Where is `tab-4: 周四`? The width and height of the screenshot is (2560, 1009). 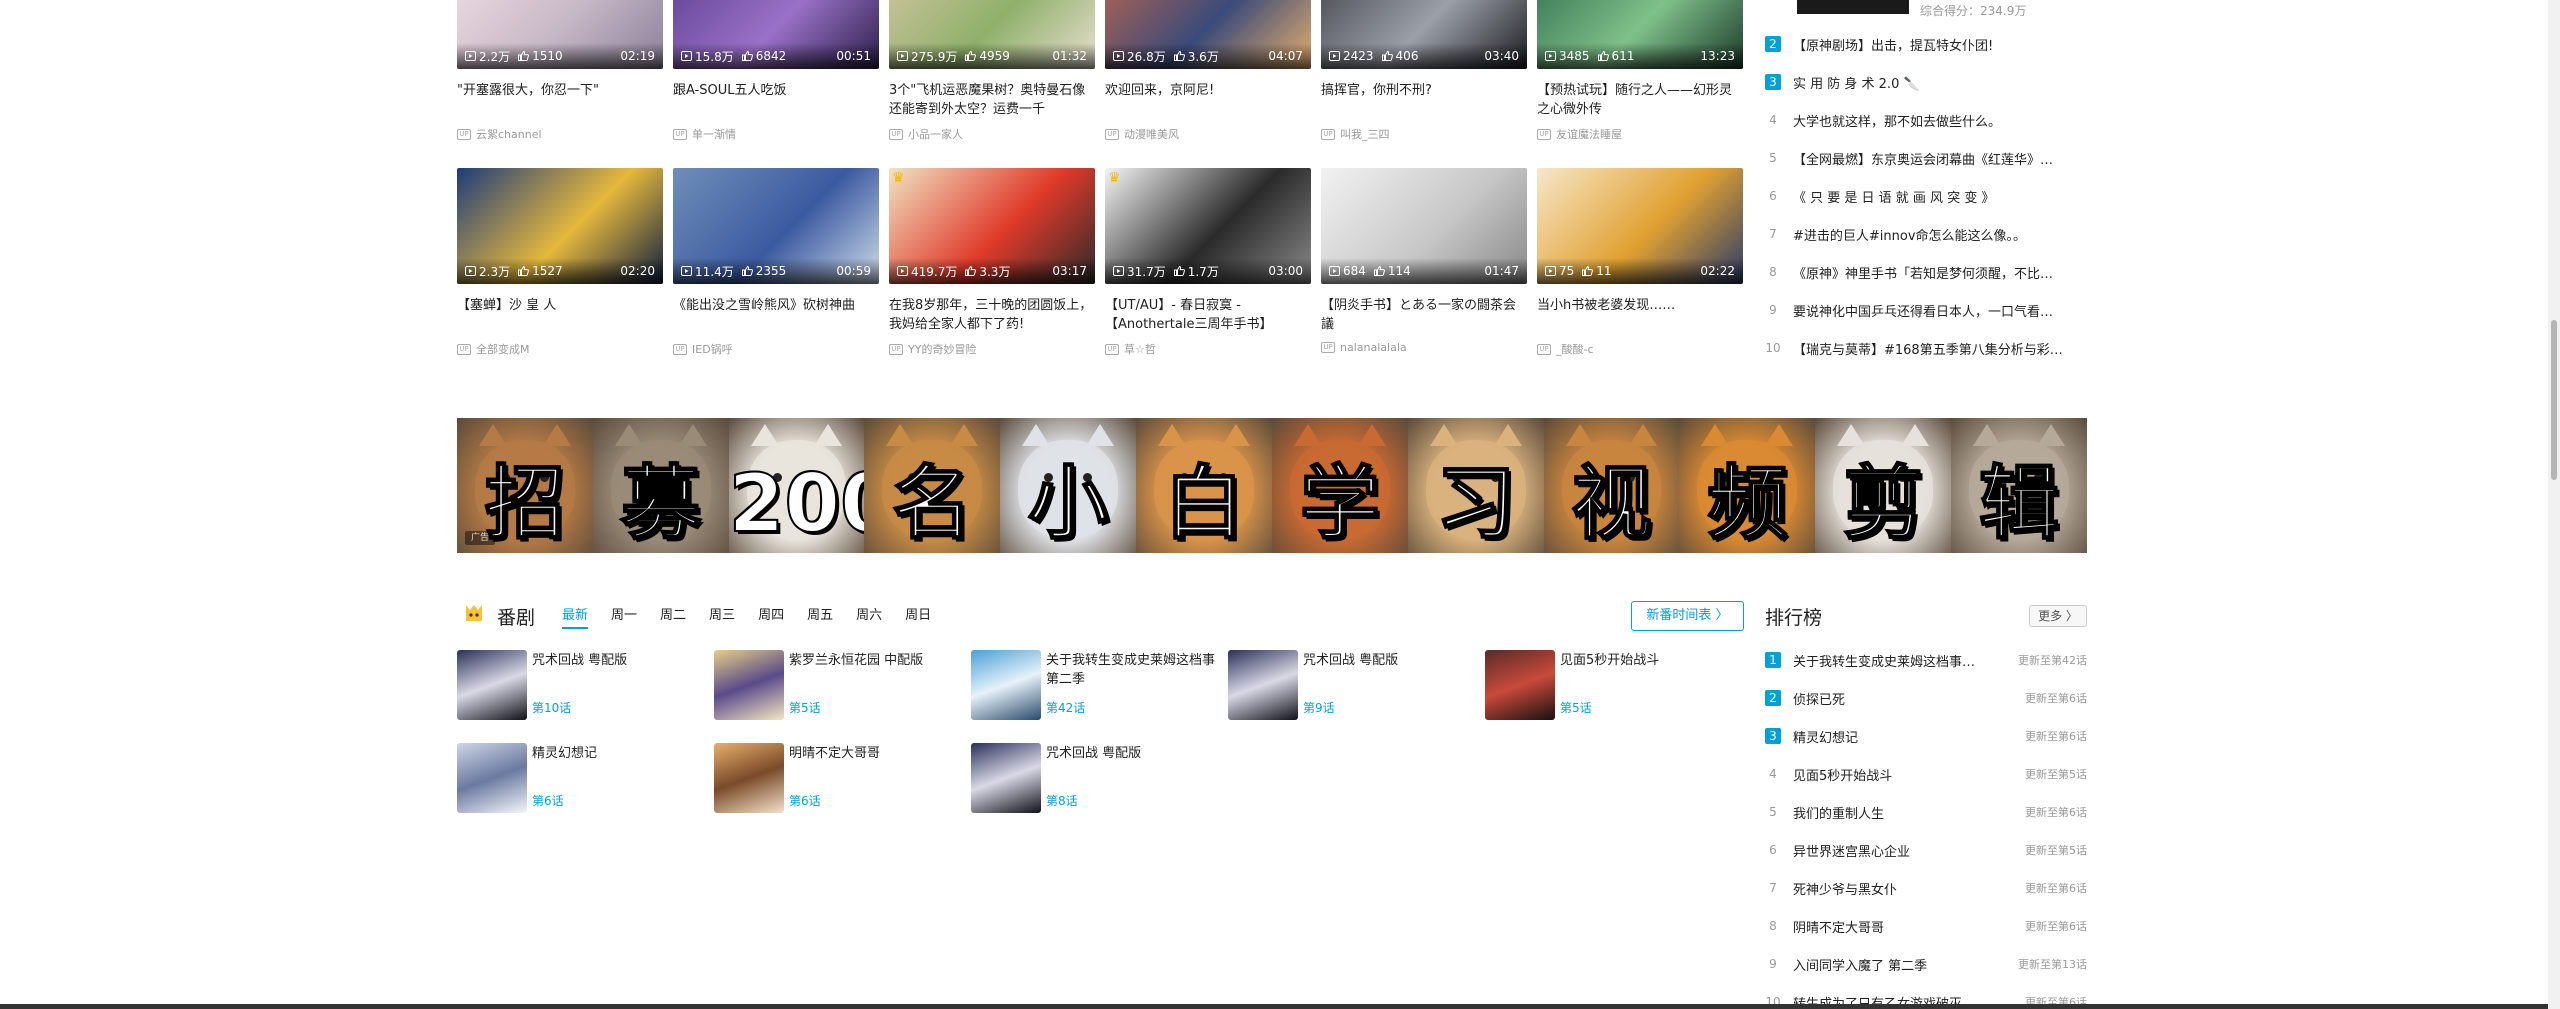 tab-4: 周四 is located at coordinates (771, 616).